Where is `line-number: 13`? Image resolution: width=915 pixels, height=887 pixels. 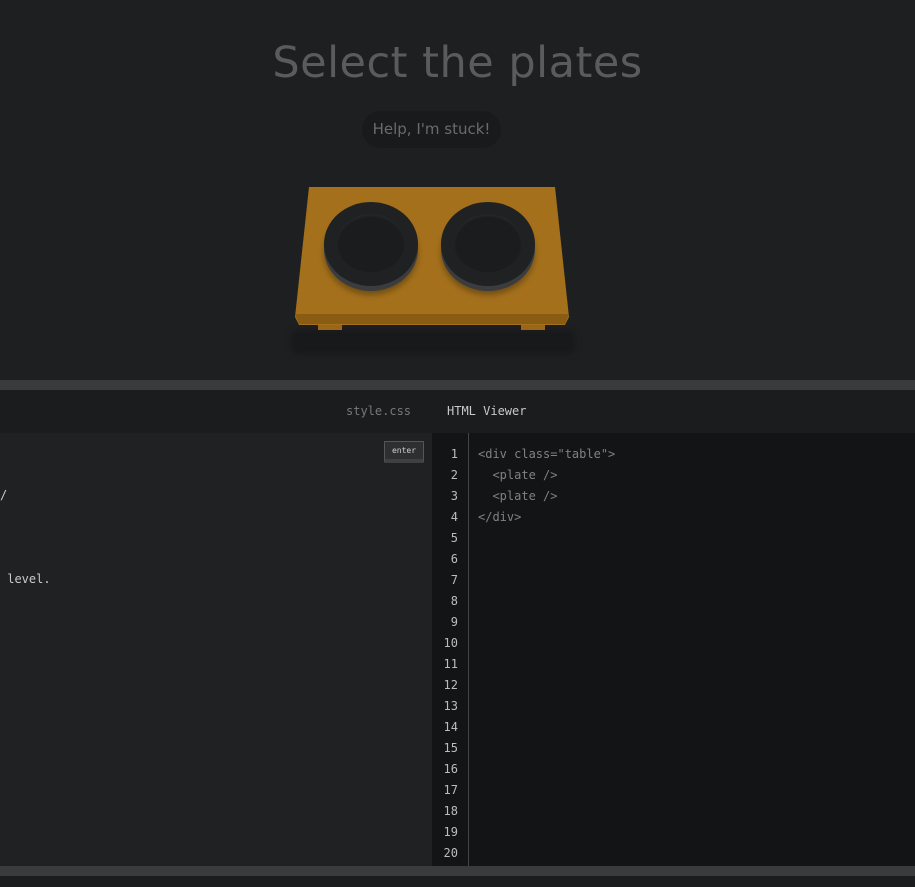
line-number: 13 is located at coordinates (450, 706).